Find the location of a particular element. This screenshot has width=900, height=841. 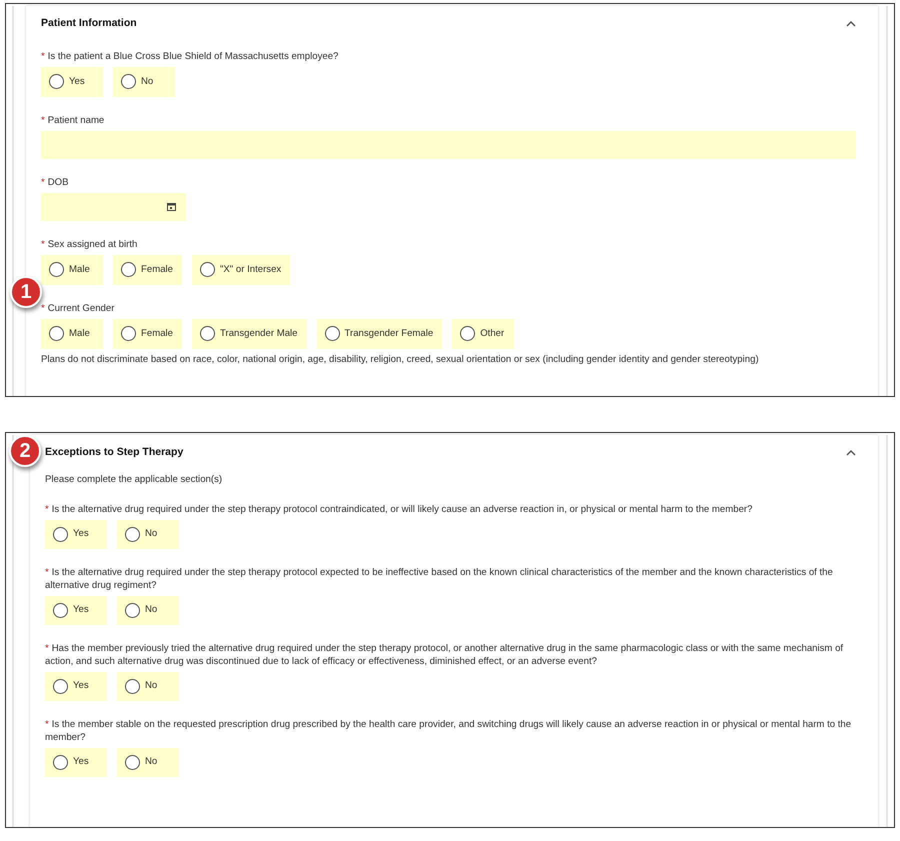

section-title: Patient Information is located at coordinates (89, 23).